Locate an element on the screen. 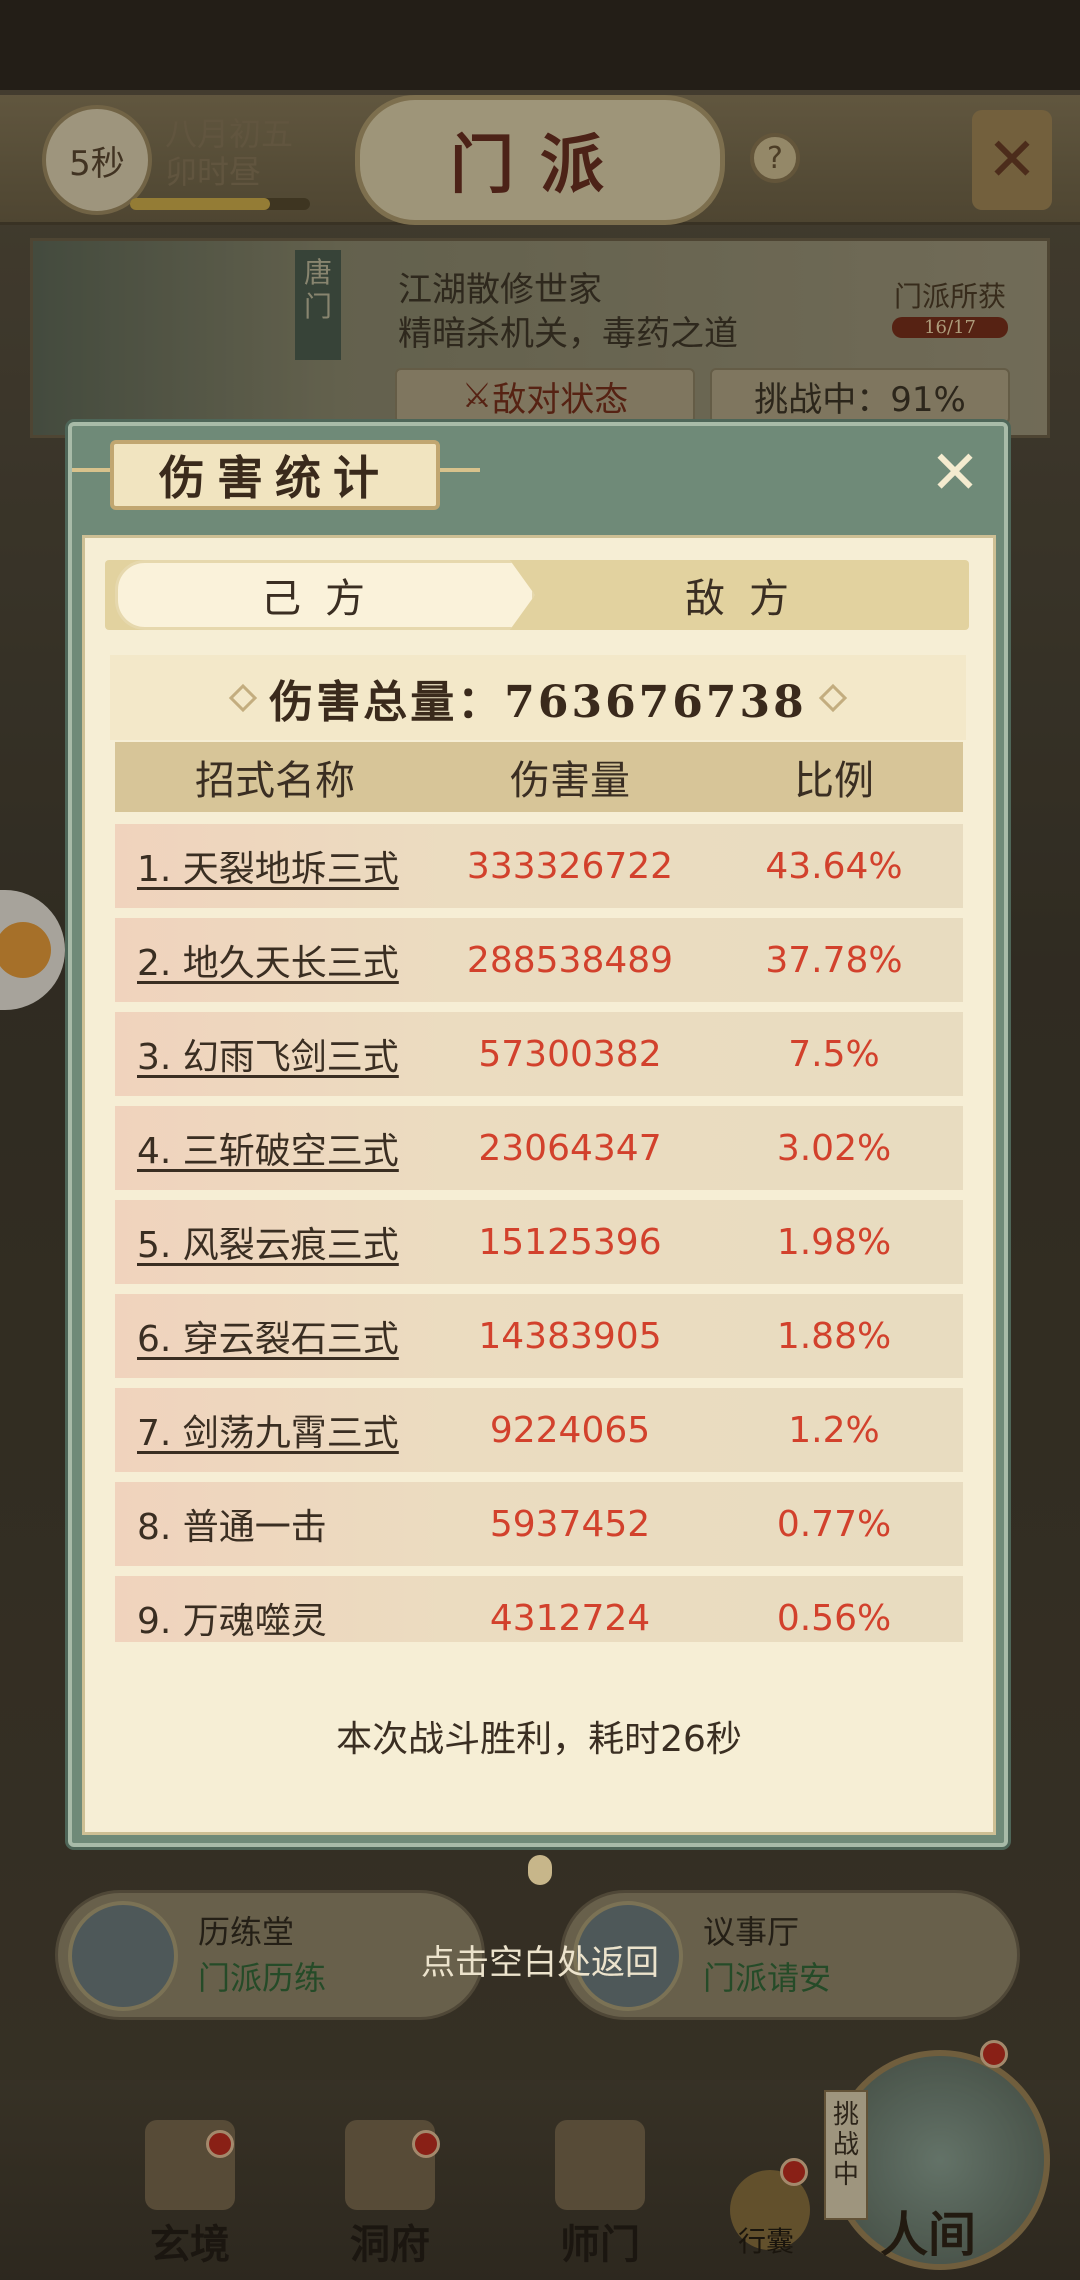  close-icon: ✕ is located at coordinates (955, 473).